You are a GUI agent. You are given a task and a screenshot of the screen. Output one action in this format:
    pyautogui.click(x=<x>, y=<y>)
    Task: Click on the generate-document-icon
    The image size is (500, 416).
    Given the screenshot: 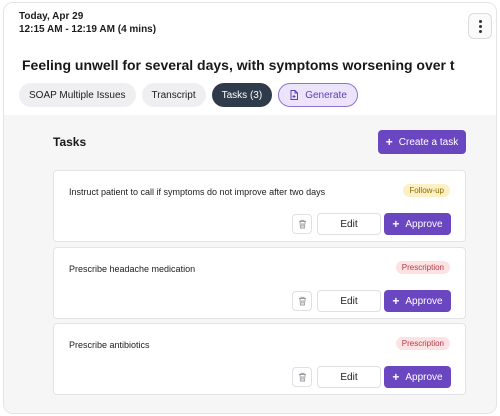 What is the action you would take?
    pyautogui.click(x=294, y=95)
    